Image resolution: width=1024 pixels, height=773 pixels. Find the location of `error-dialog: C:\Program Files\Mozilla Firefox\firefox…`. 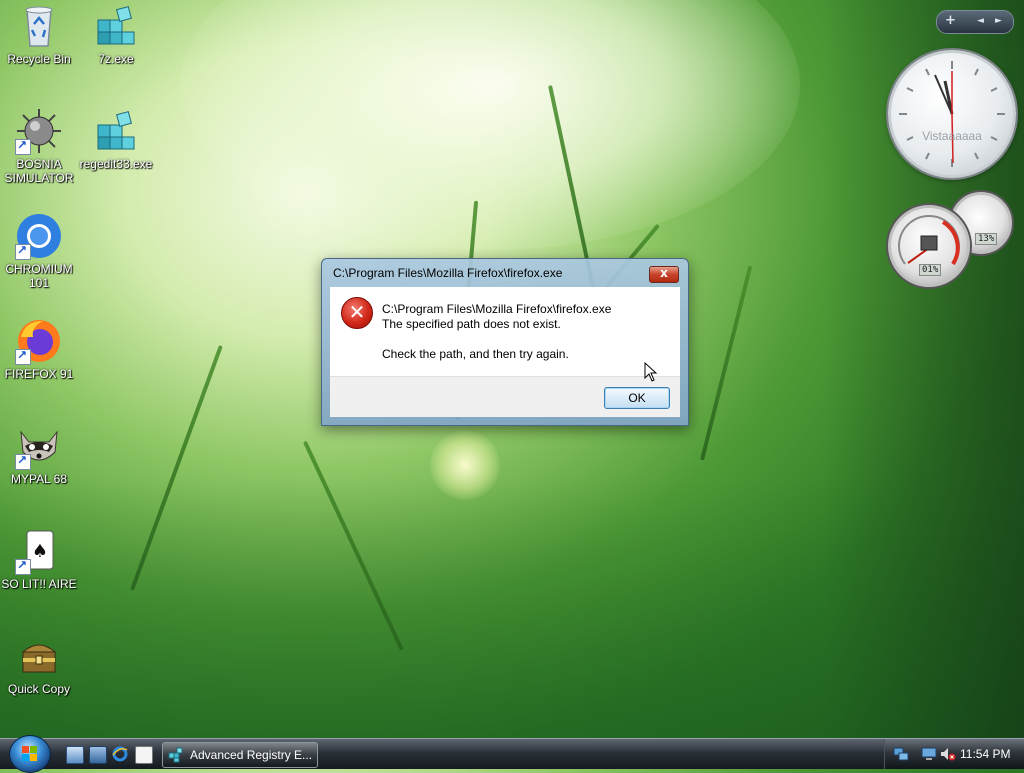

error-dialog: C:\Program Files\Mozilla Firefox\firefox… is located at coordinates (505, 342).